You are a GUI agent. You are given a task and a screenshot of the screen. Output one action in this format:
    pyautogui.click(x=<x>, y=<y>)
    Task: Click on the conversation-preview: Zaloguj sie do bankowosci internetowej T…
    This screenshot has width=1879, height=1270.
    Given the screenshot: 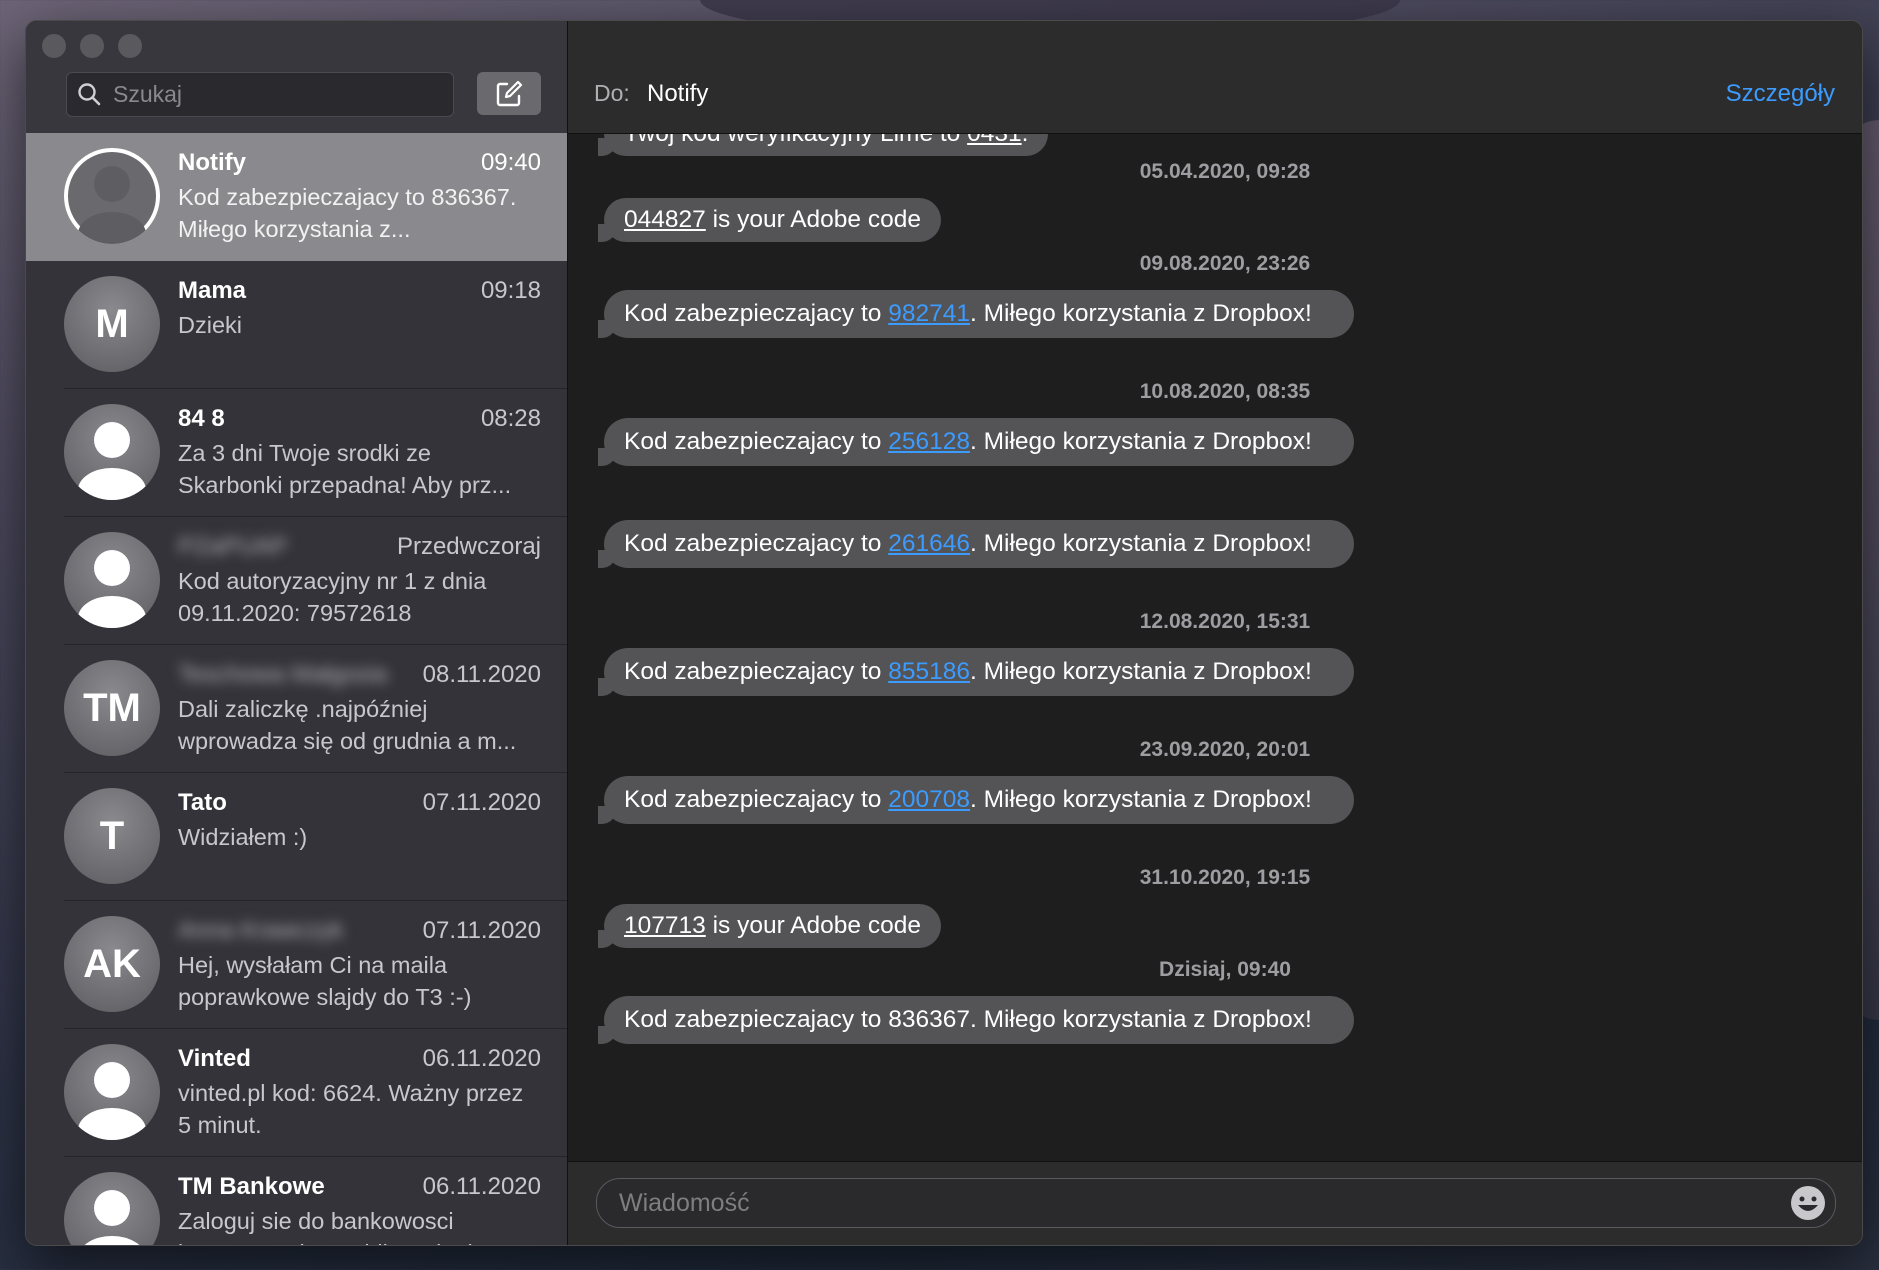 What is the action you would take?
    pyautogui.click(x=346, y=1226)
    